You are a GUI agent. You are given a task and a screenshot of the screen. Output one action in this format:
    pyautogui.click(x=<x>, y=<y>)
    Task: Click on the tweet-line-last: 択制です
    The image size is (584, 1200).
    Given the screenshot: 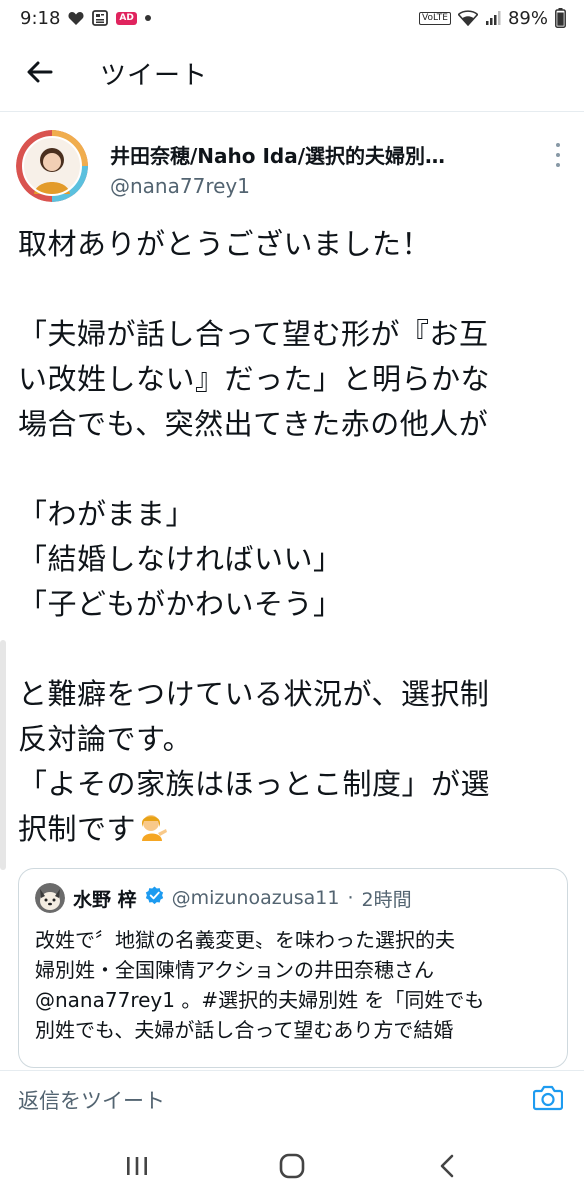 What is the action you would take?
    pyautogui.click(x=296, y=829)
    